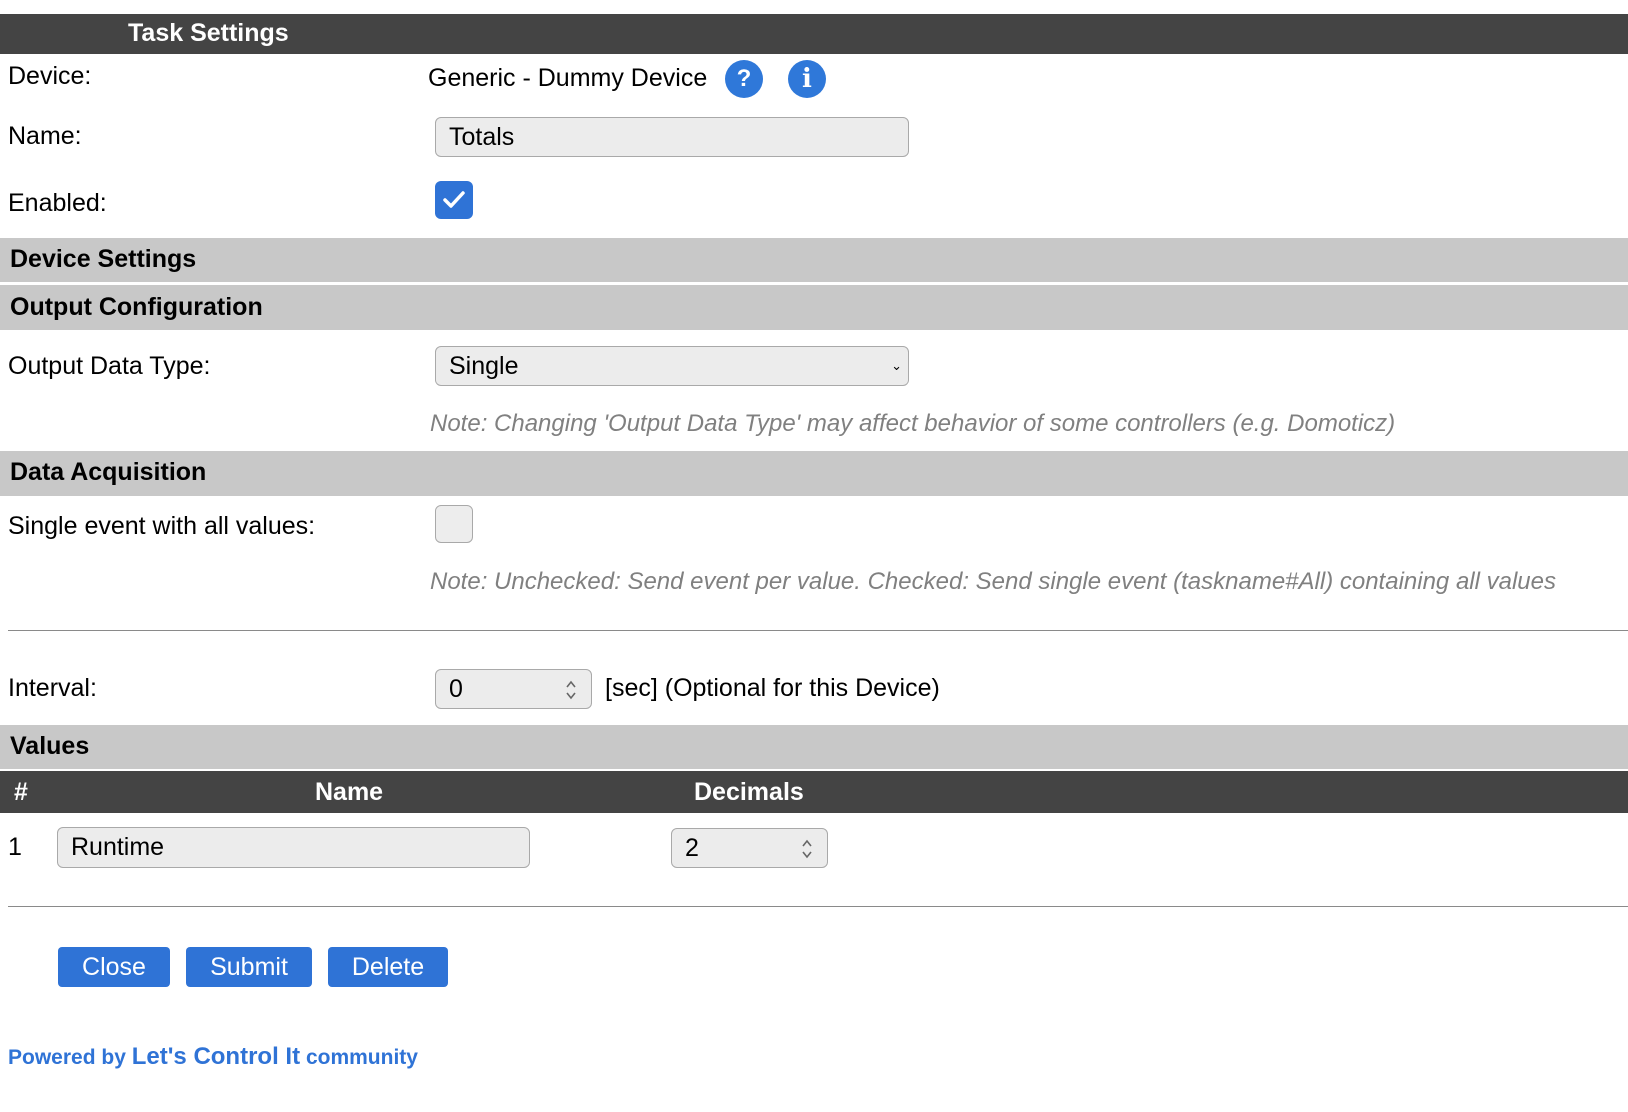 This screenshot has height=1112, width=1628. What do you see at coordinates (814, 307) in the screenshot?
I see `output-configuration-section: Output Configuration` at bounding box center [814, 307].